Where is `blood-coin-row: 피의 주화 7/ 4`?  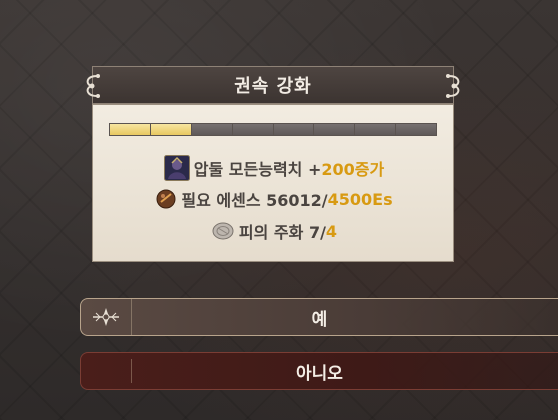 blood-coin-row: 피의 주화 7/ 4 is located at coordinates (274, 231).